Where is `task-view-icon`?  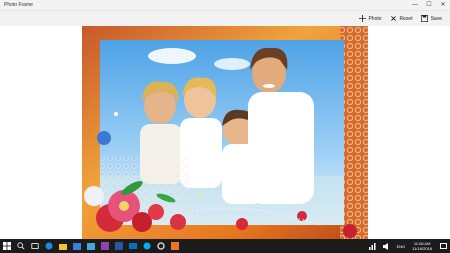
task-view-icon is located at coordinates (35, 246).